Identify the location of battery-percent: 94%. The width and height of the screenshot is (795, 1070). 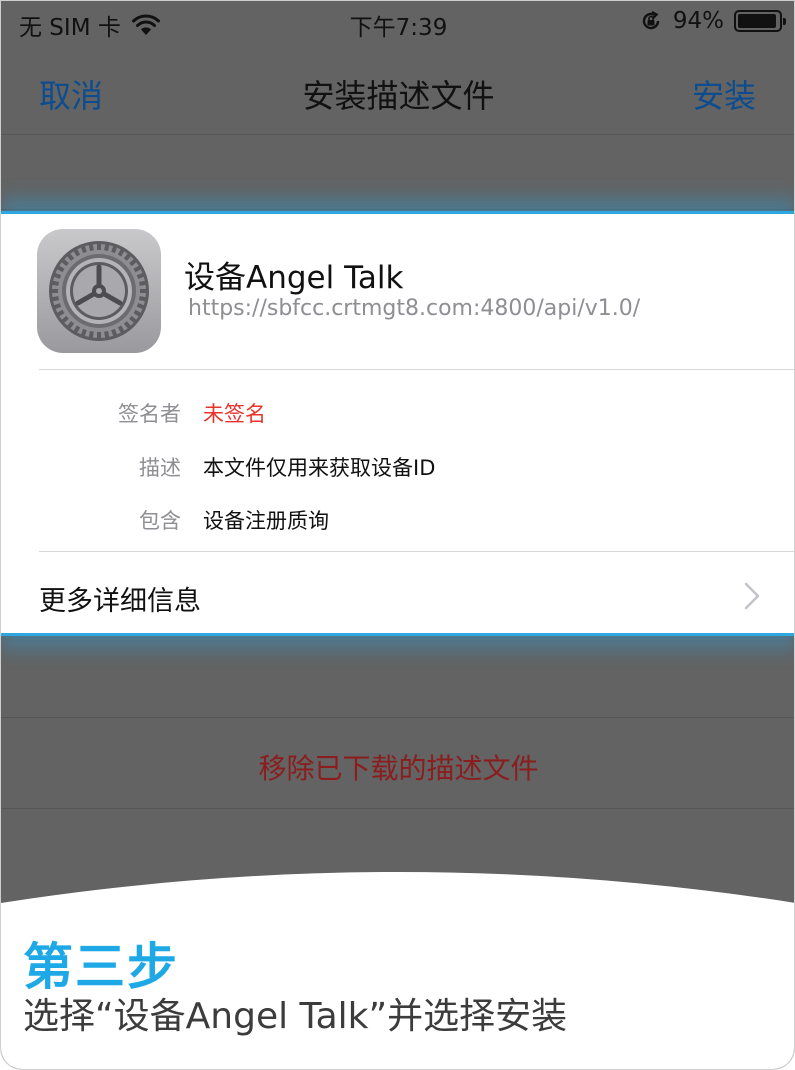
(698, 21).